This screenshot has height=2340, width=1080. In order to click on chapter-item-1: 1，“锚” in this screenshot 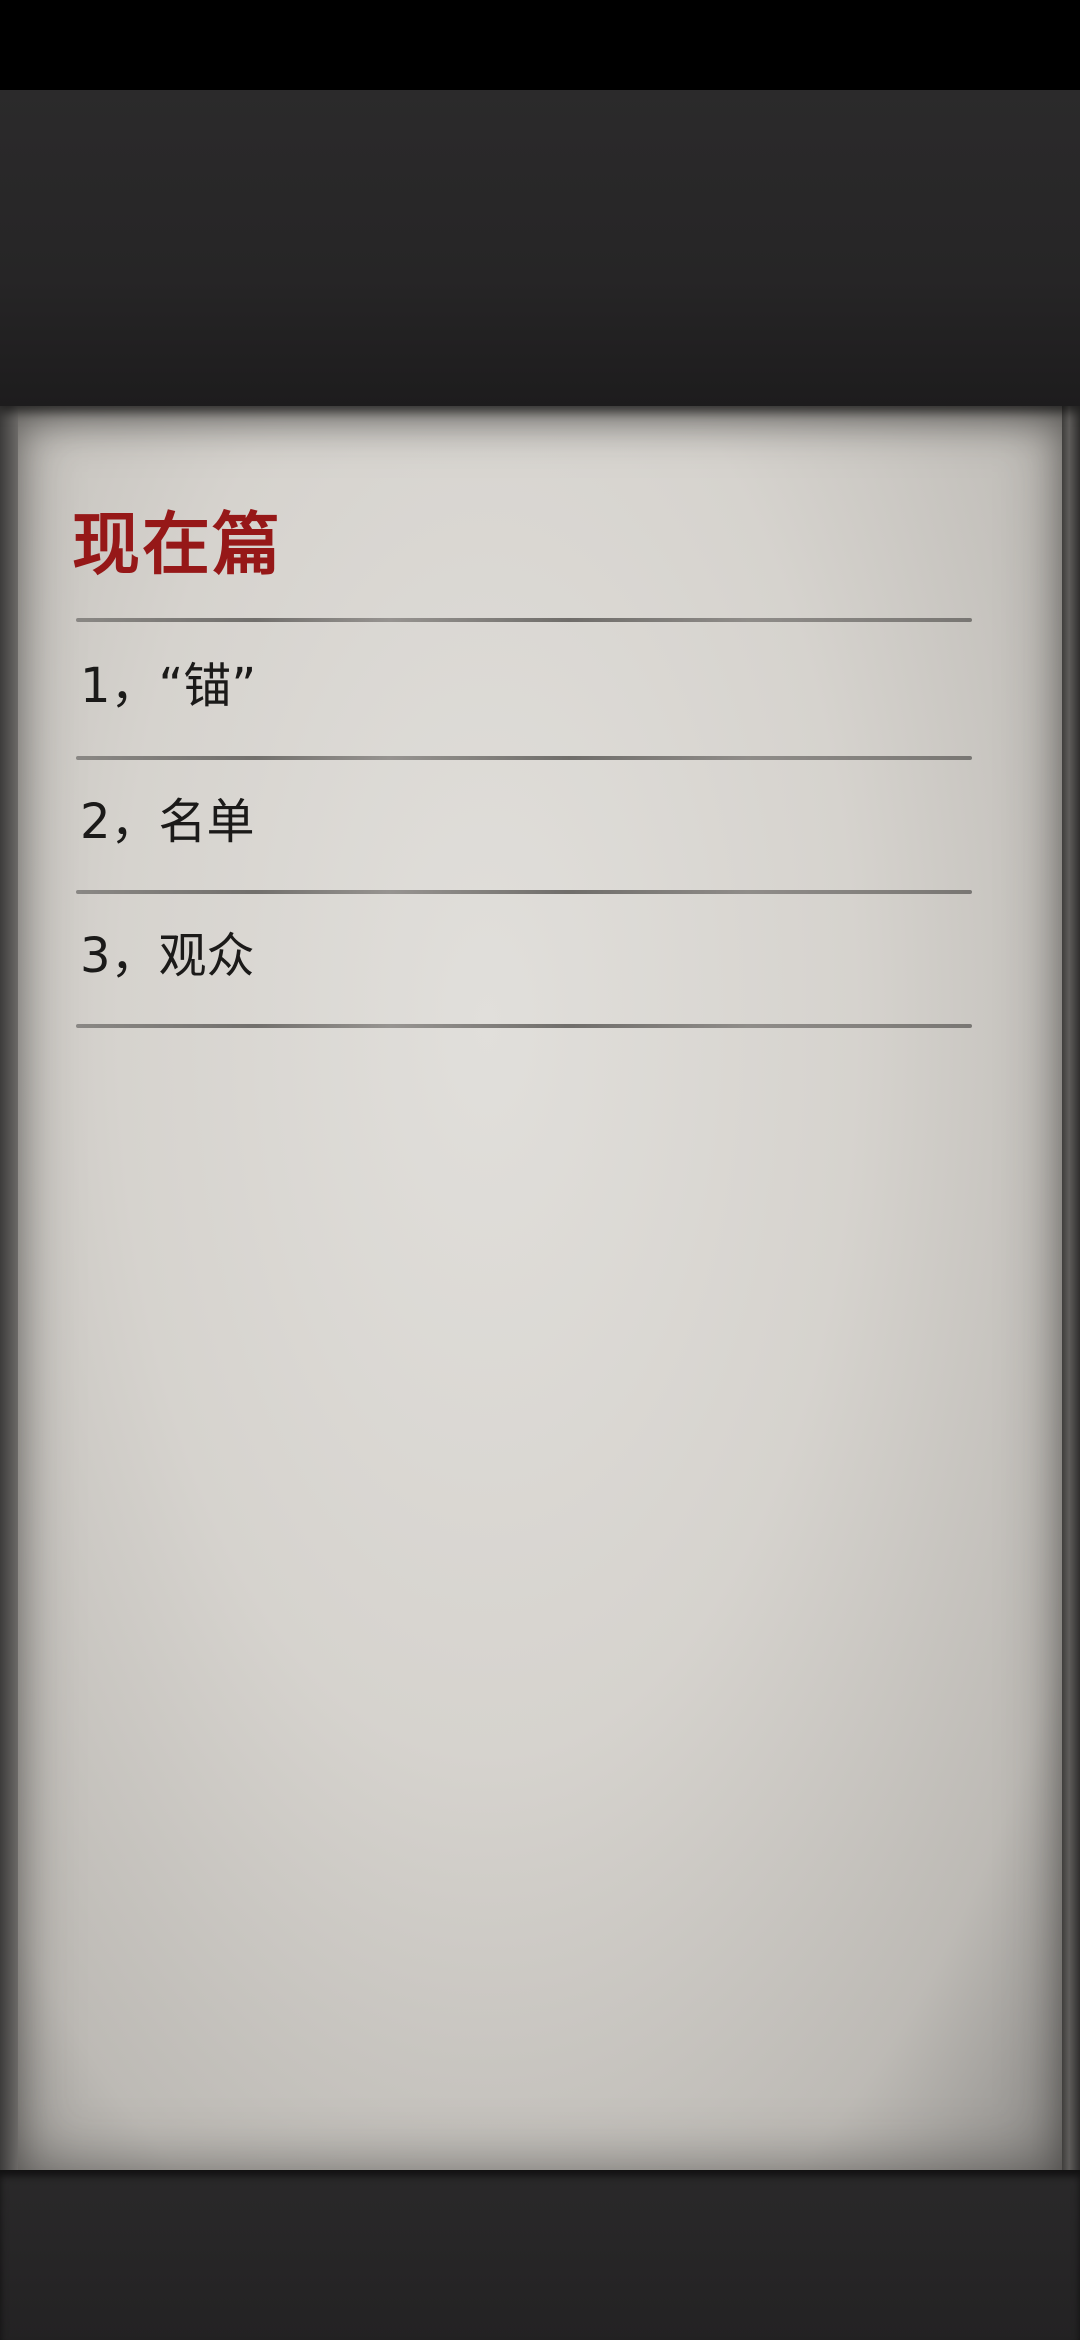, I will do `click(524, 686)`.